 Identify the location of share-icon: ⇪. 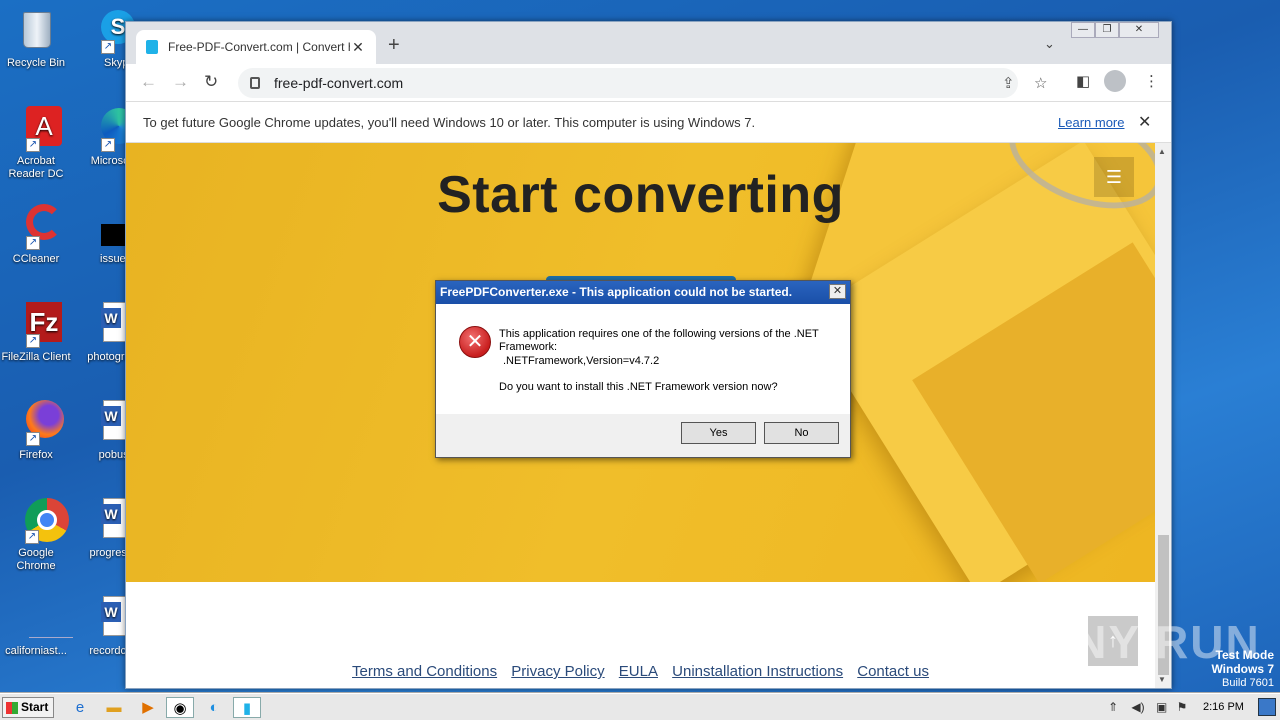
(1008, 83).